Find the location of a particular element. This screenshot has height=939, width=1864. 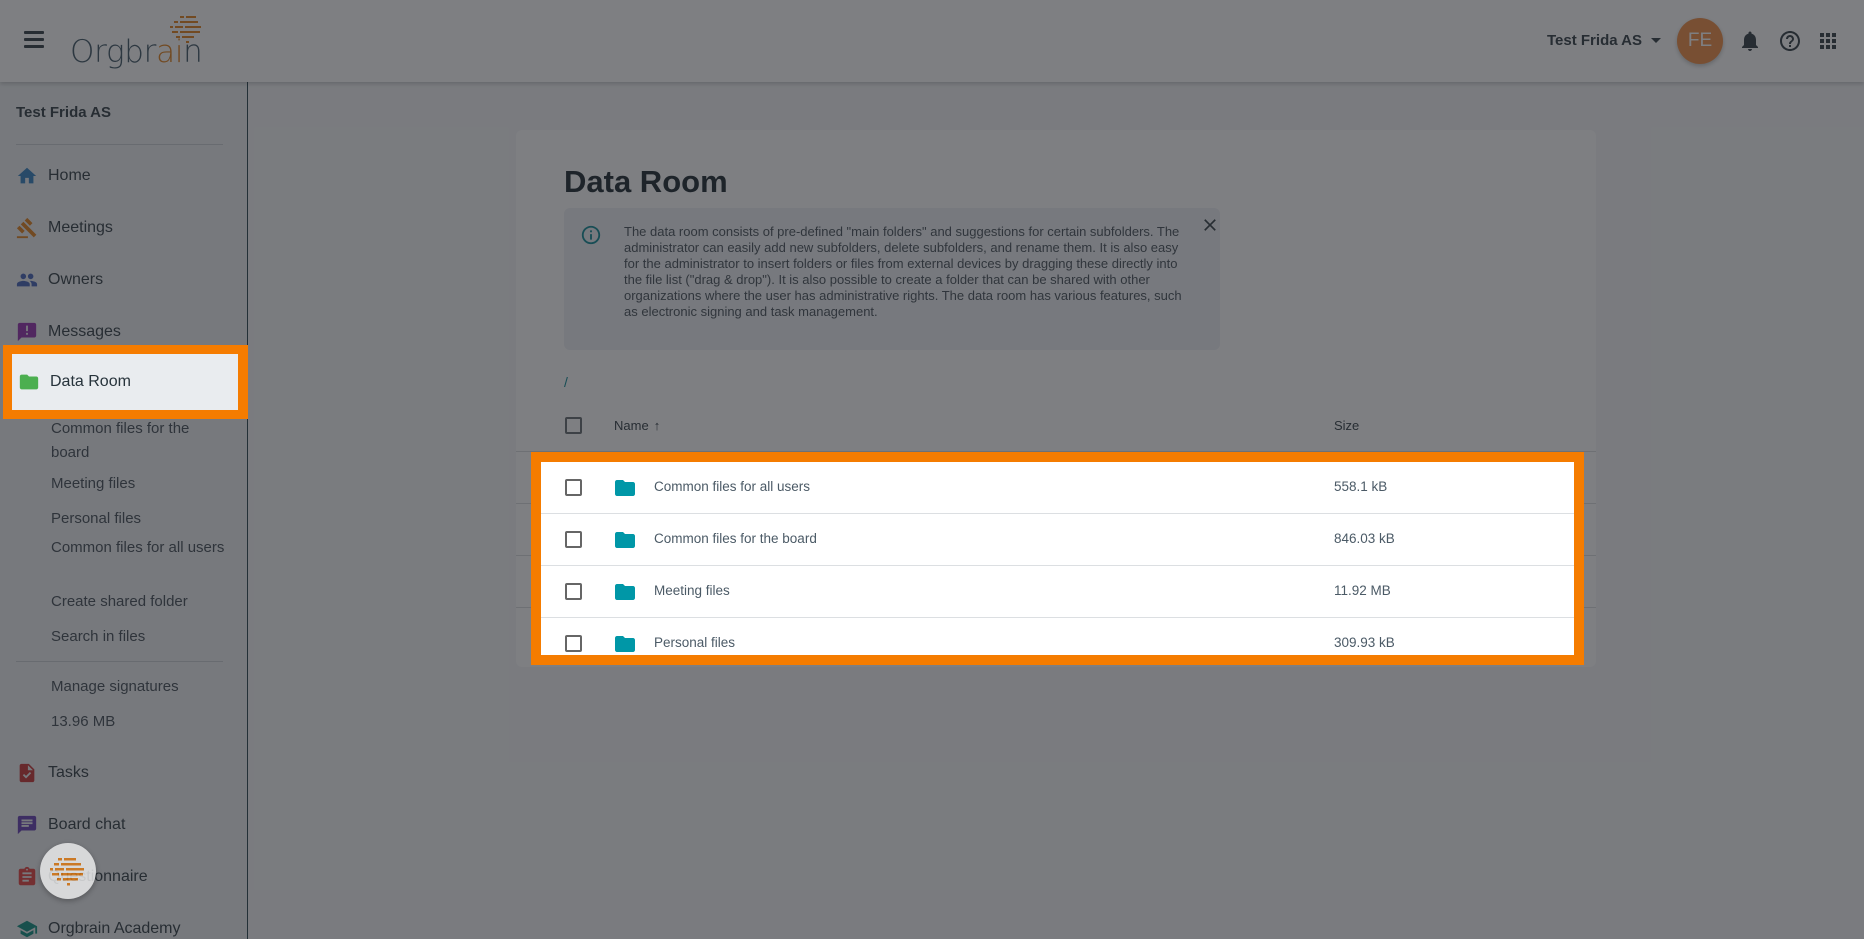

arrow-up-icon: ↑ is located at coordinates (657, 425).